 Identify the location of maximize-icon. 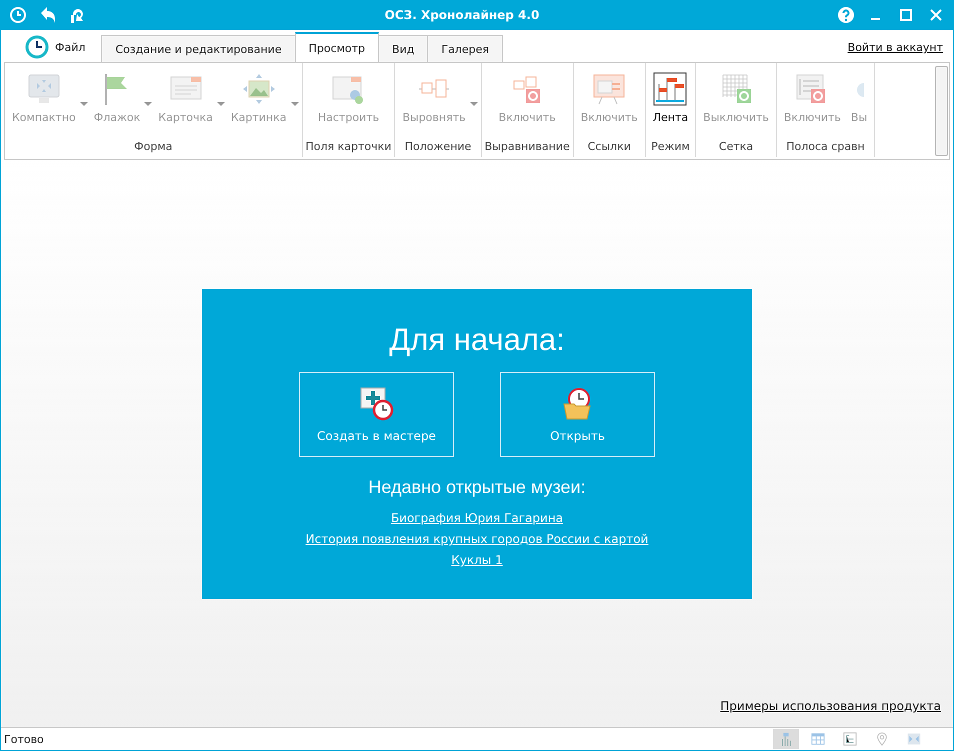
(906, 15).